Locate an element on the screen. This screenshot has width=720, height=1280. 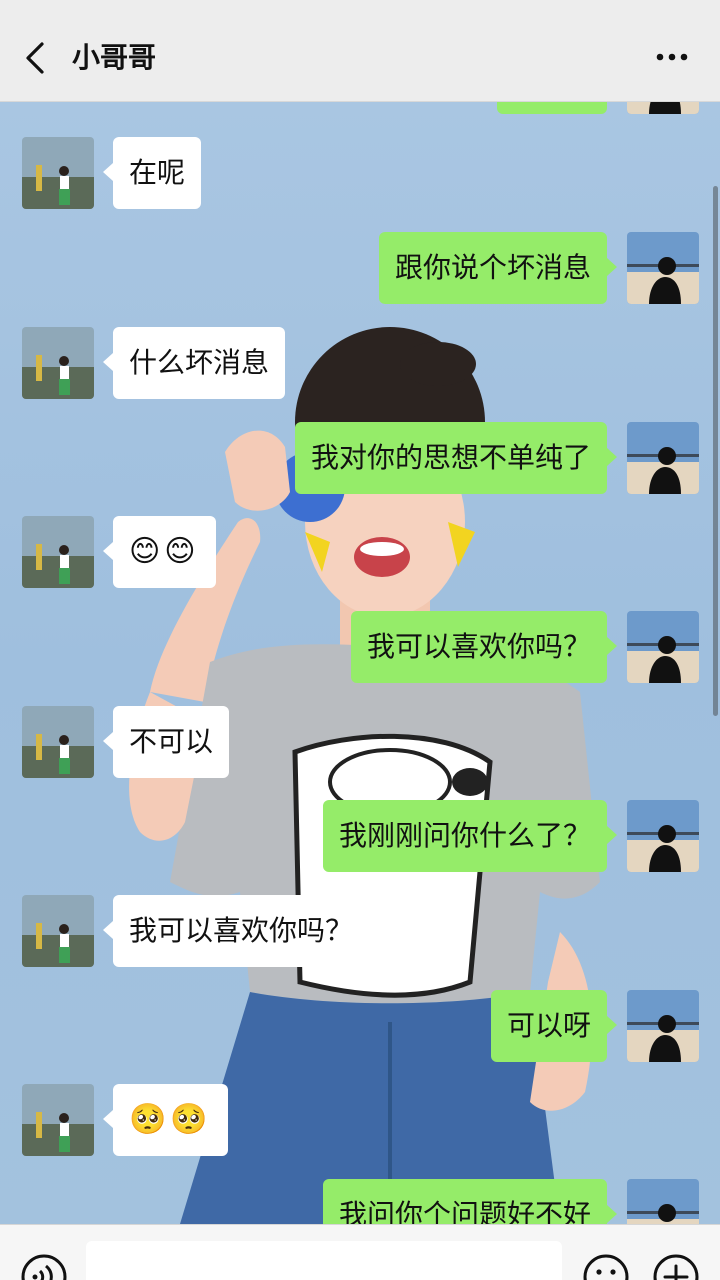
received-bubble: 不可以 is located at coordinates (166, 742).